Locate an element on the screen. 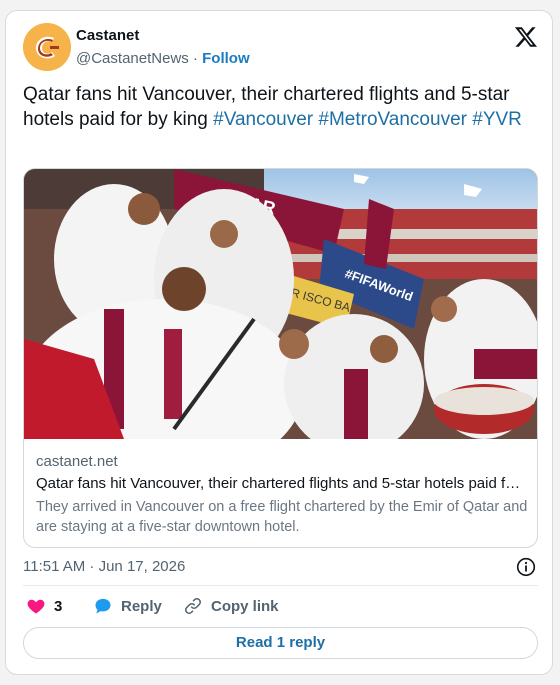 This screenshot has width=560, height=685. like-button: 3 is located at coordinates (44, 606).